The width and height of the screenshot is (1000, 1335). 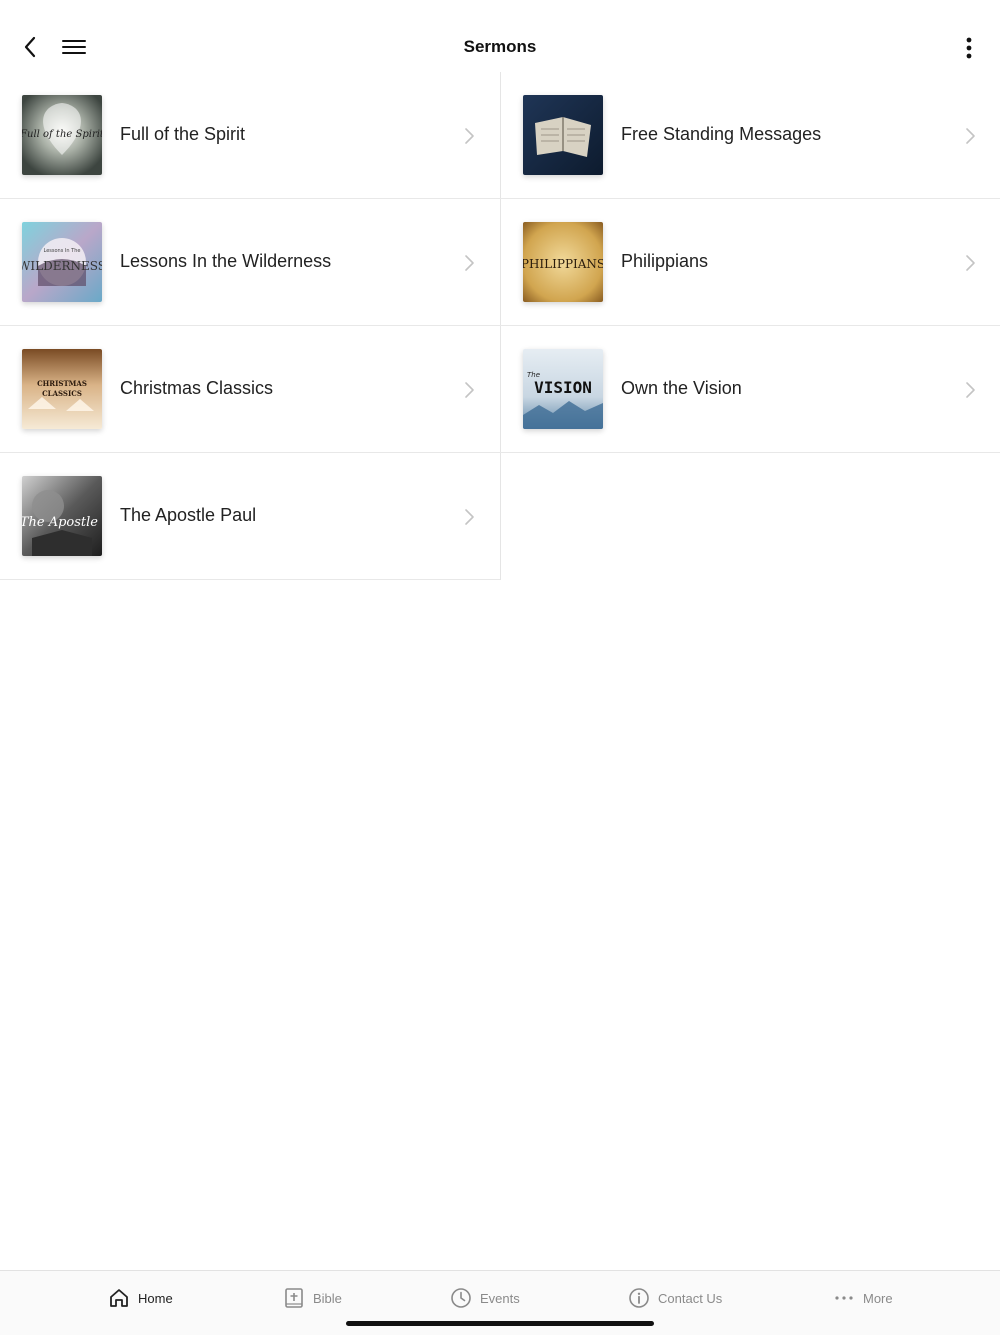 What do you see at coordinates (721, 134) in the screenshot?
I see `sermon-title: Free Standing Messages` at bounding box center [721, 134].